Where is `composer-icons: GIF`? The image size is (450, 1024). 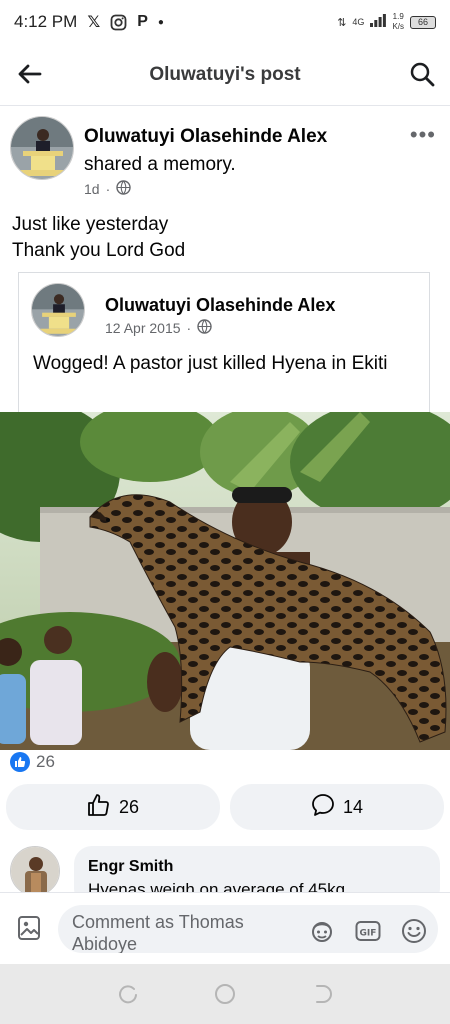 composer-icons: GIF is located at coordinates (368, 931).